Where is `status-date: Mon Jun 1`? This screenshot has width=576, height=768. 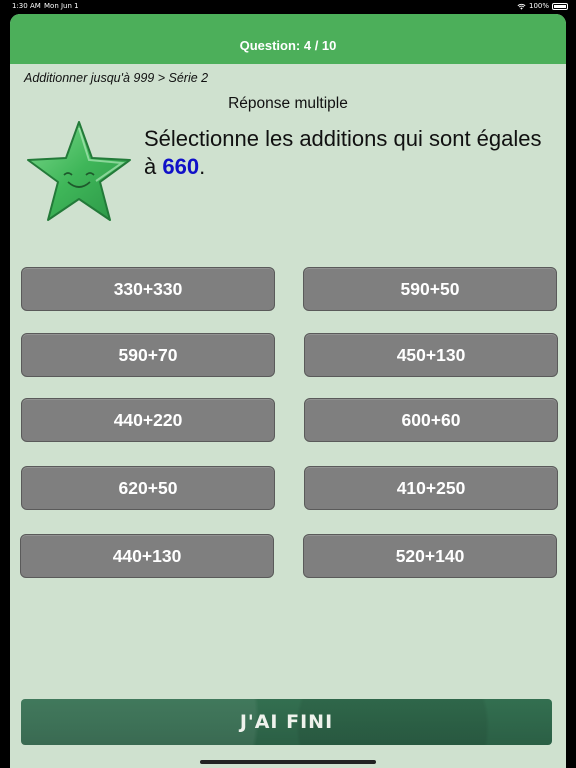 status-date: Mon Jun 1 is located at coordinates (61, 6).